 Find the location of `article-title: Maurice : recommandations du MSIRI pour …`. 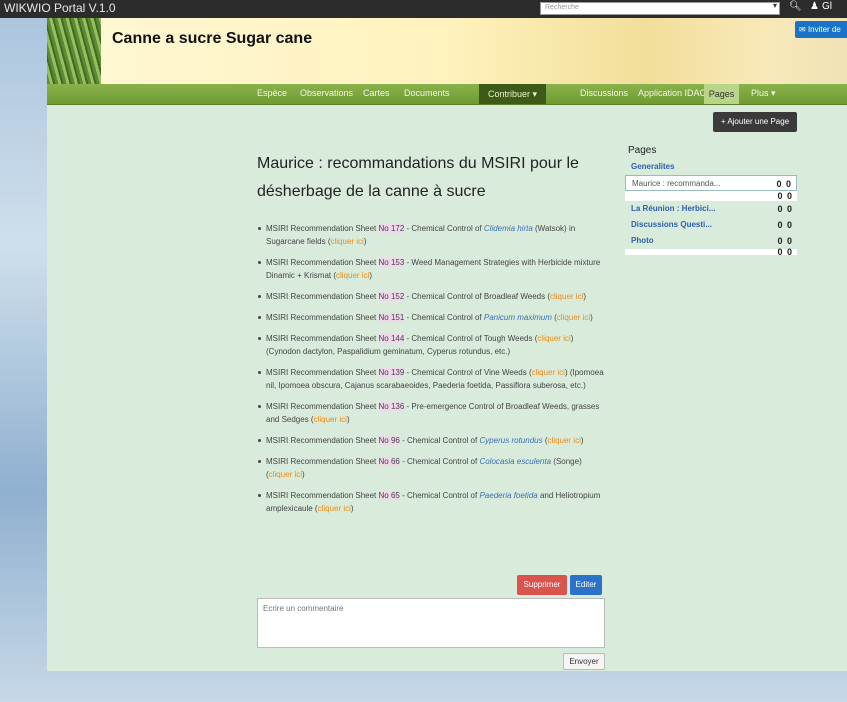

article-title: Maurice : recommandations du MSIRI pour … is located at coordinates (418, 177).